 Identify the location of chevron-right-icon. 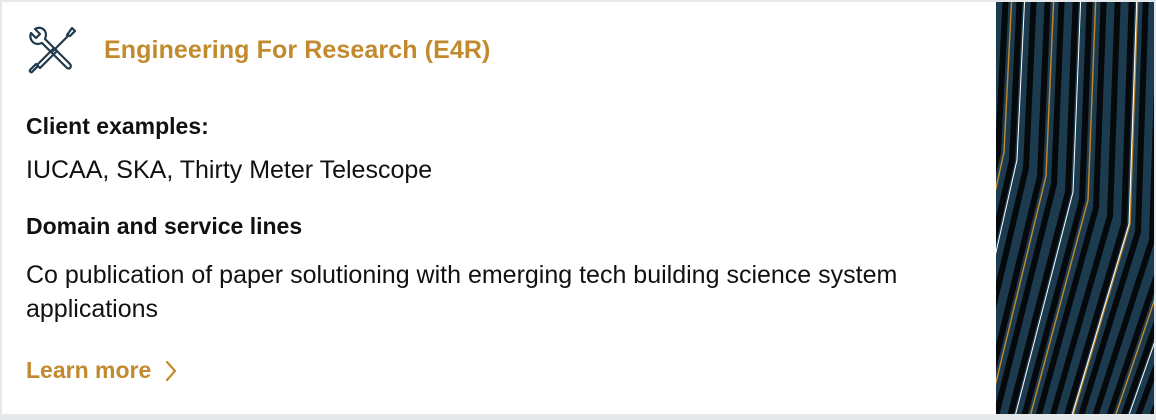
(171, 370).